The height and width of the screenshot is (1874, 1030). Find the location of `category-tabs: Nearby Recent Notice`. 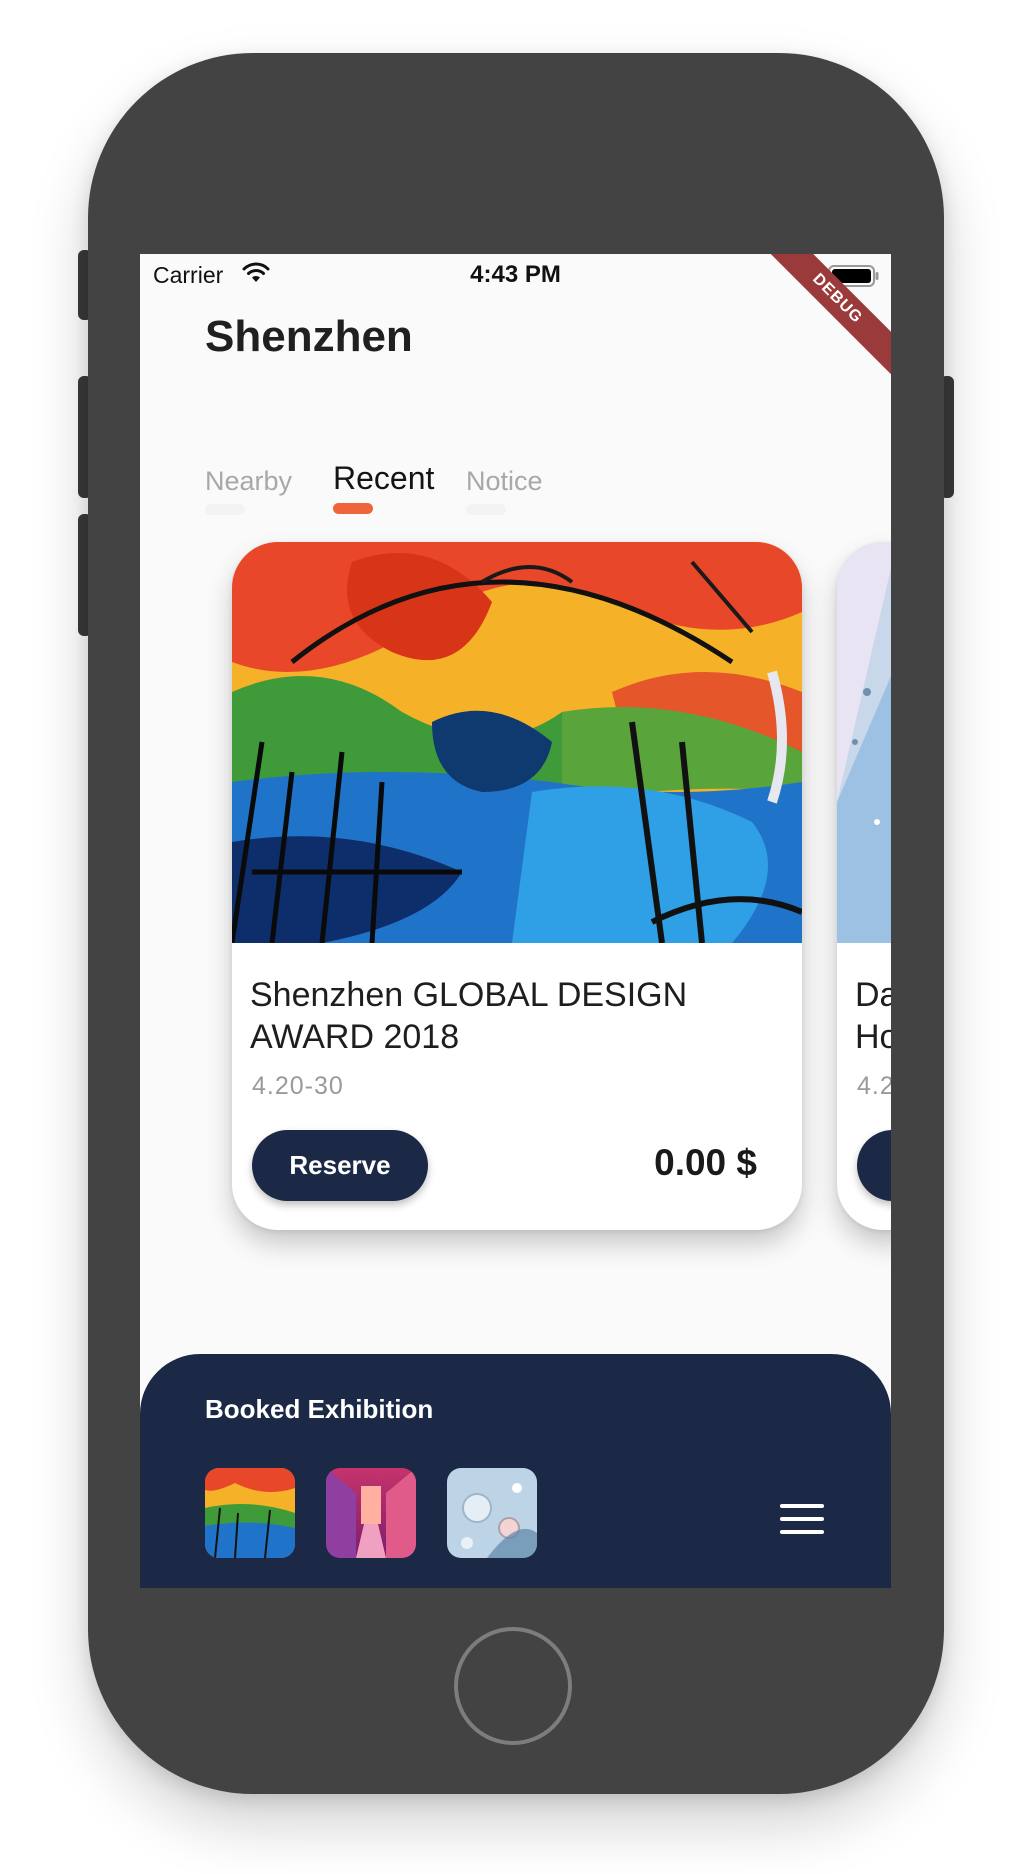

category-tabs: Nearby Recent Notice is located at coordinates (505, 488).